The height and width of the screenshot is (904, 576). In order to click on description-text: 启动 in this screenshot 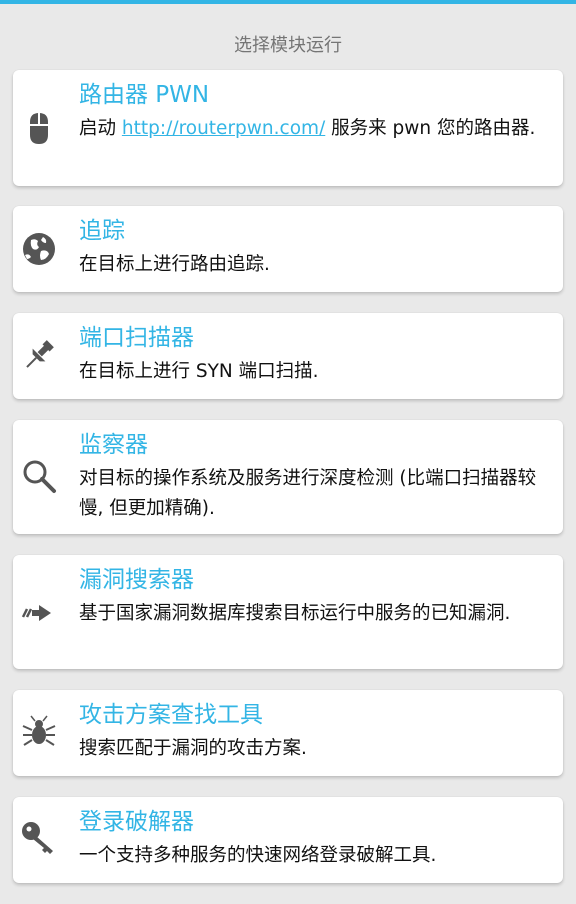, I will do `click(100, 128)`.